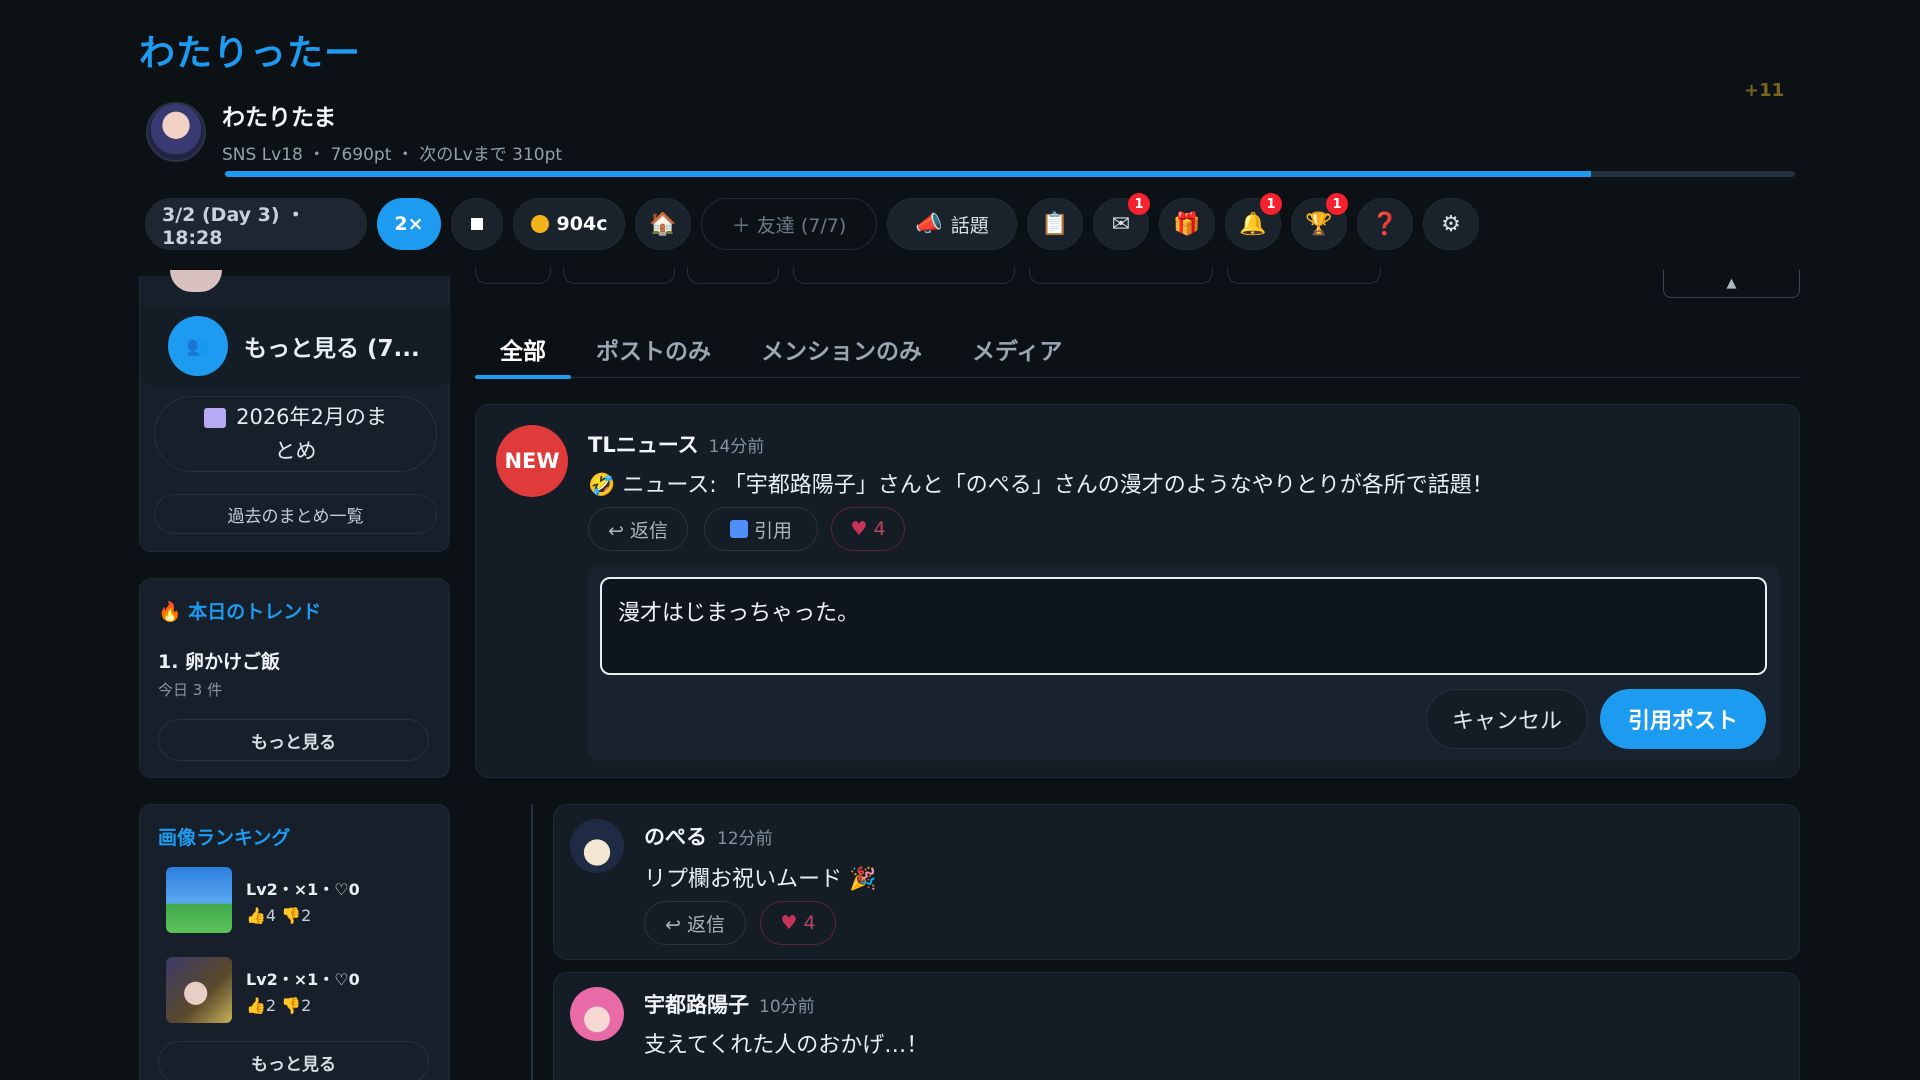 This screenshot has width=1920, height=1080. I want to click on ranking-votes: 👍2 👎2, so click(303, 1005).